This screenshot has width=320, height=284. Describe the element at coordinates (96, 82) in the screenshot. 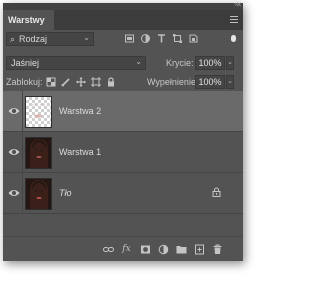

I see `lock-artboard-icon` at that location.